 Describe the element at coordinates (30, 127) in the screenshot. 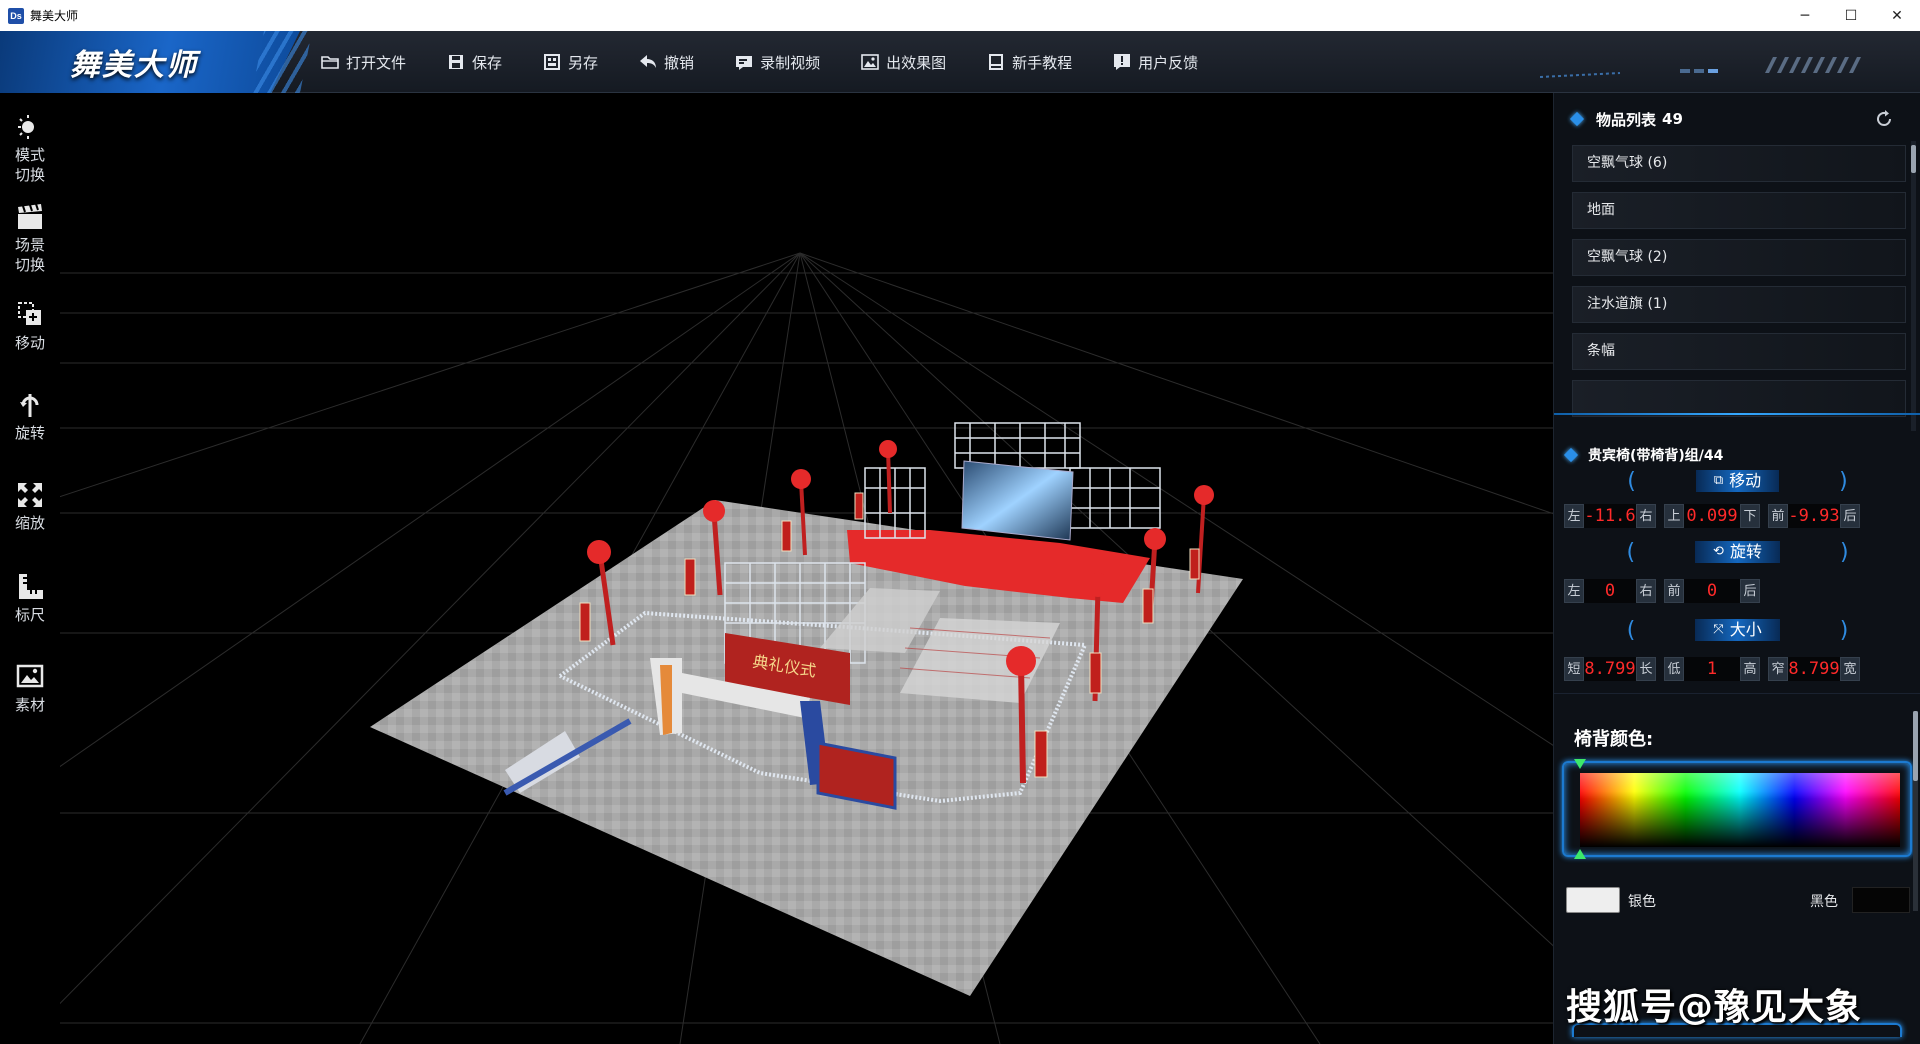

I see `mode-switch-icon` at that location.